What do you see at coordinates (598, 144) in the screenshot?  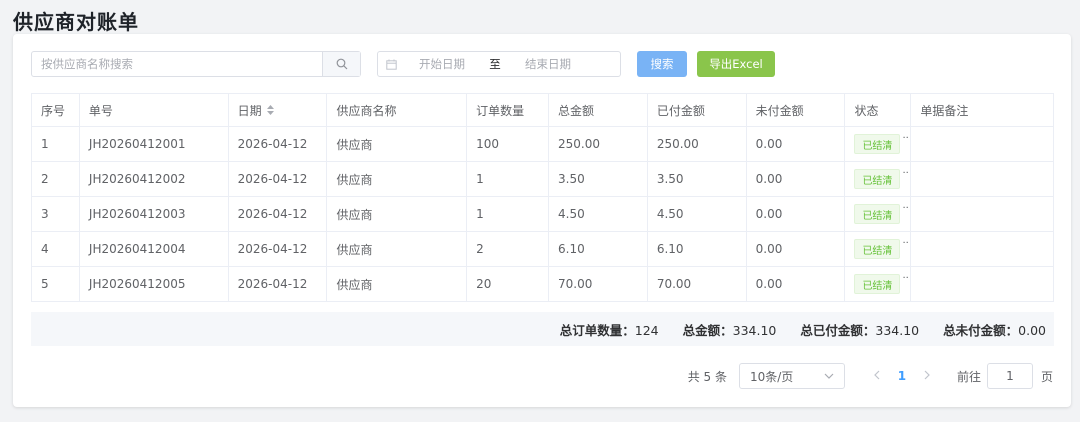 I see `cell-total: 250.00` at bounding box center [598, 144].